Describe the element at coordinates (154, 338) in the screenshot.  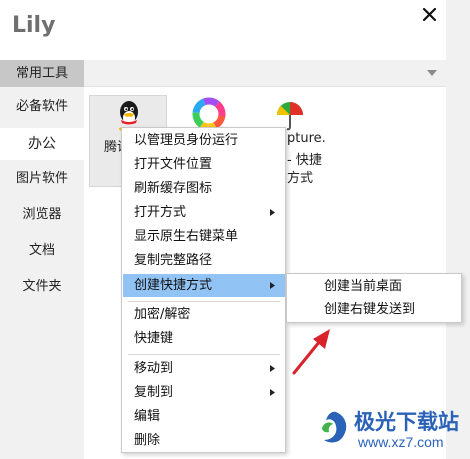
I see `menu-item-label: 快捷键` at that location.